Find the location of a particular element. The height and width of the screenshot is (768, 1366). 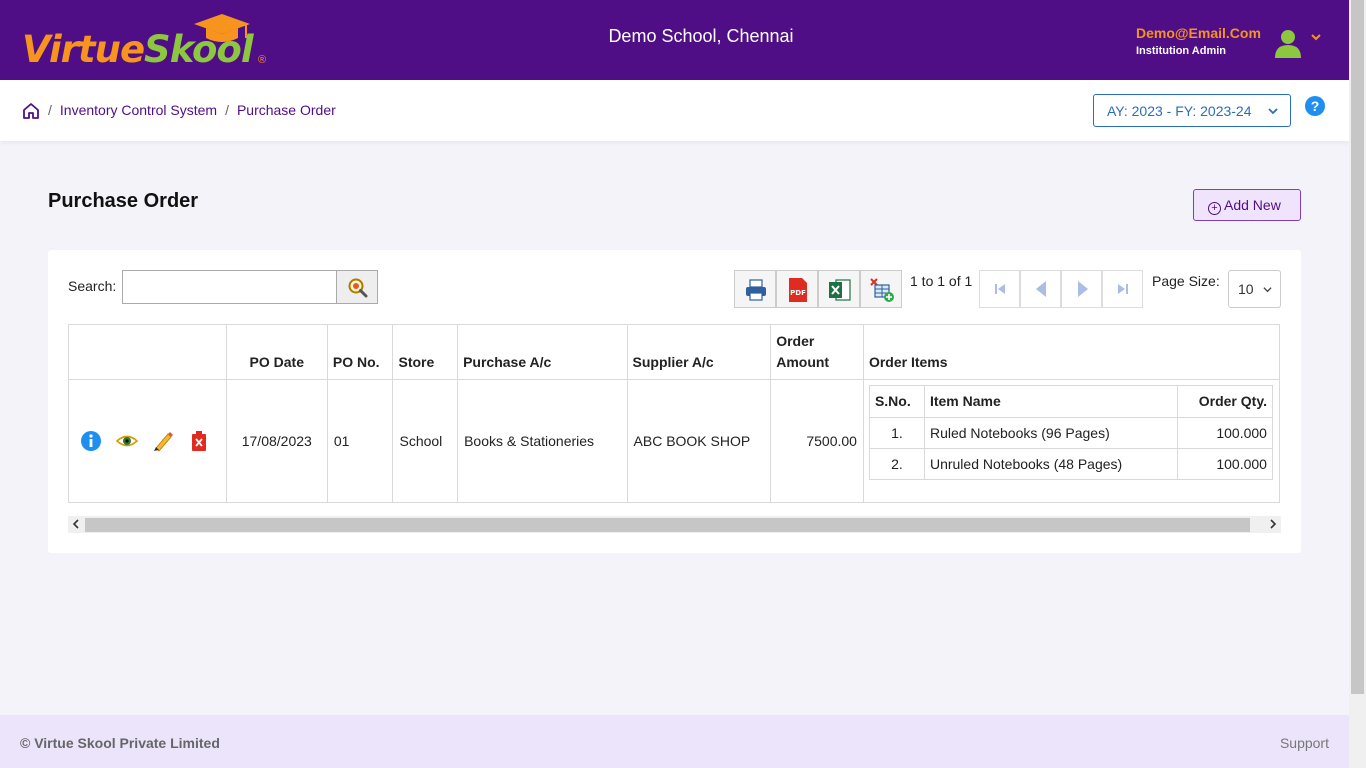

scroll-right-icon is located at coordinates (1273, 524).